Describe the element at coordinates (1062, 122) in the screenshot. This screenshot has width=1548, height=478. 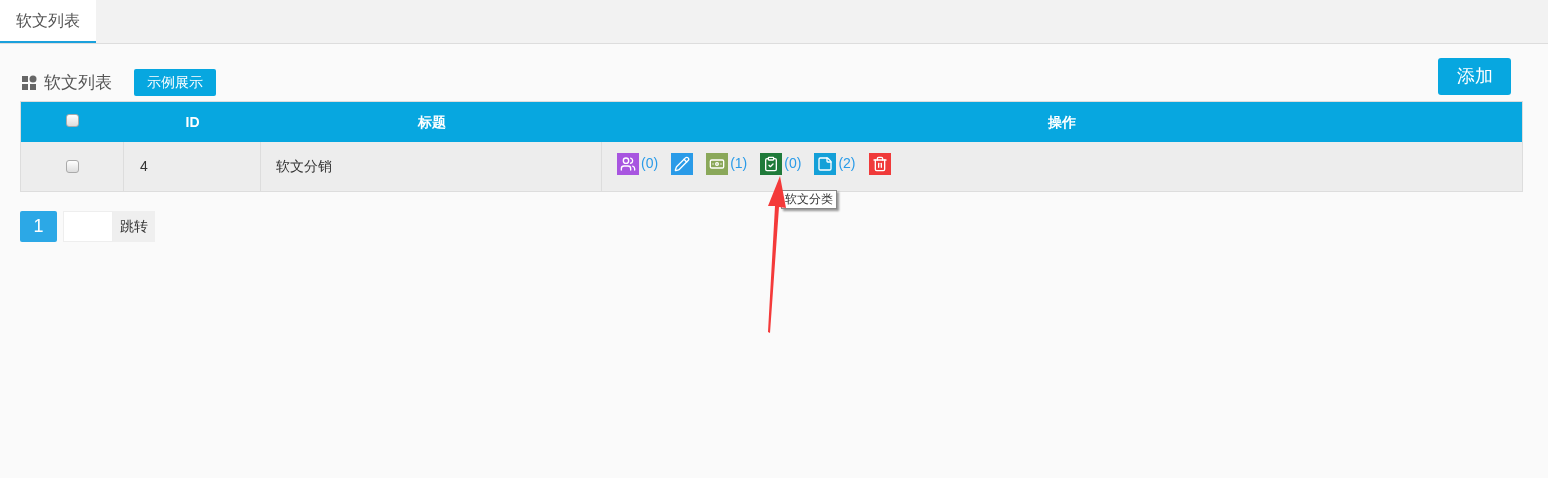
I see `column-header: 操作` at that location.